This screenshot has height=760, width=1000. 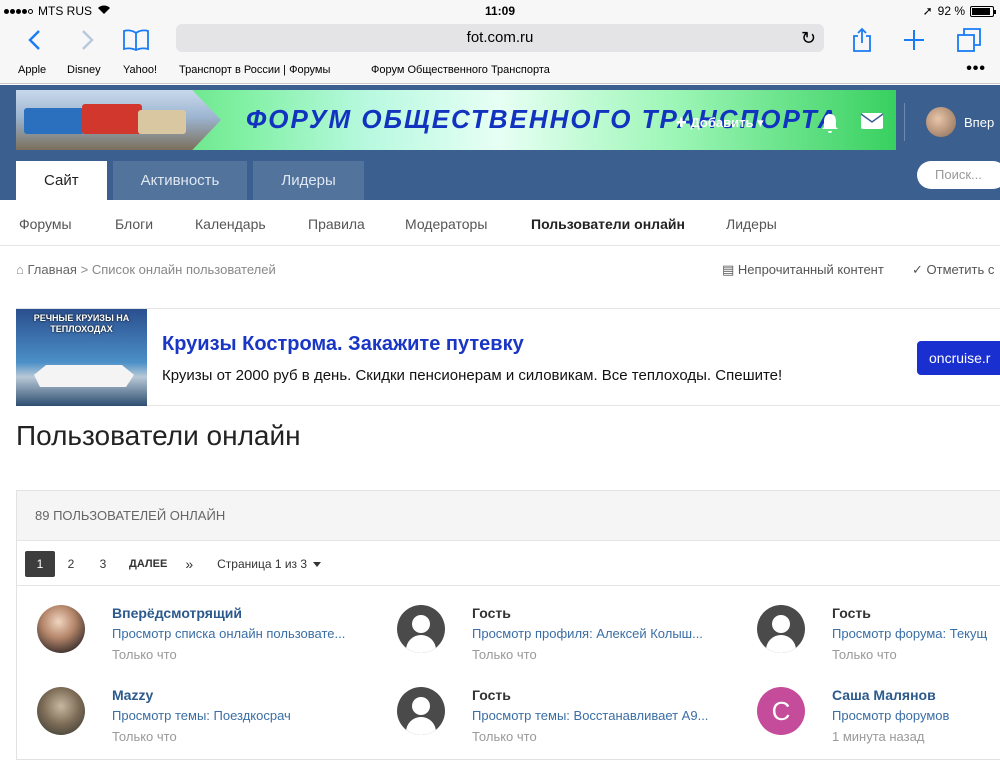 I want to click on unread-label: Непрочитанный контент, so click(x=810, y=269).